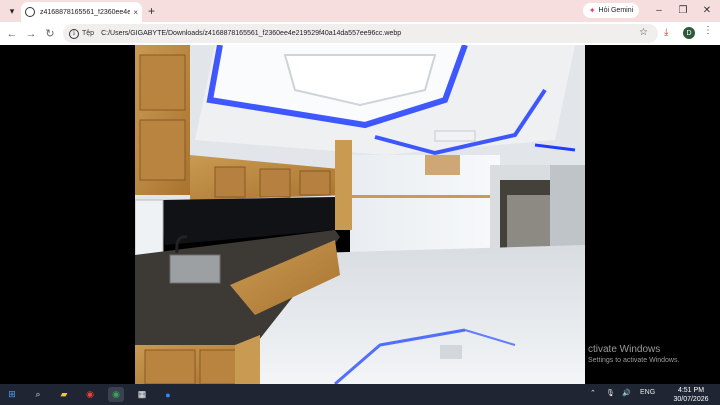 This screenshot has height=405, width=720. Describe the element at coordinates (12, 11) in the screenshot. I see `tab-search-icon: ▾` at that location.